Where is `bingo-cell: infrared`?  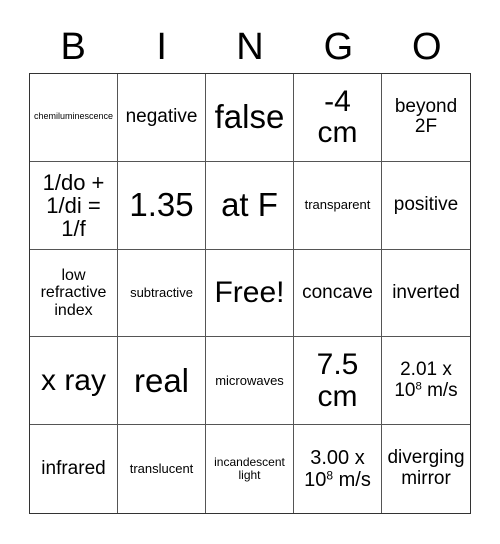
bingo-cell: infrared is located at coordinates (74, 469).